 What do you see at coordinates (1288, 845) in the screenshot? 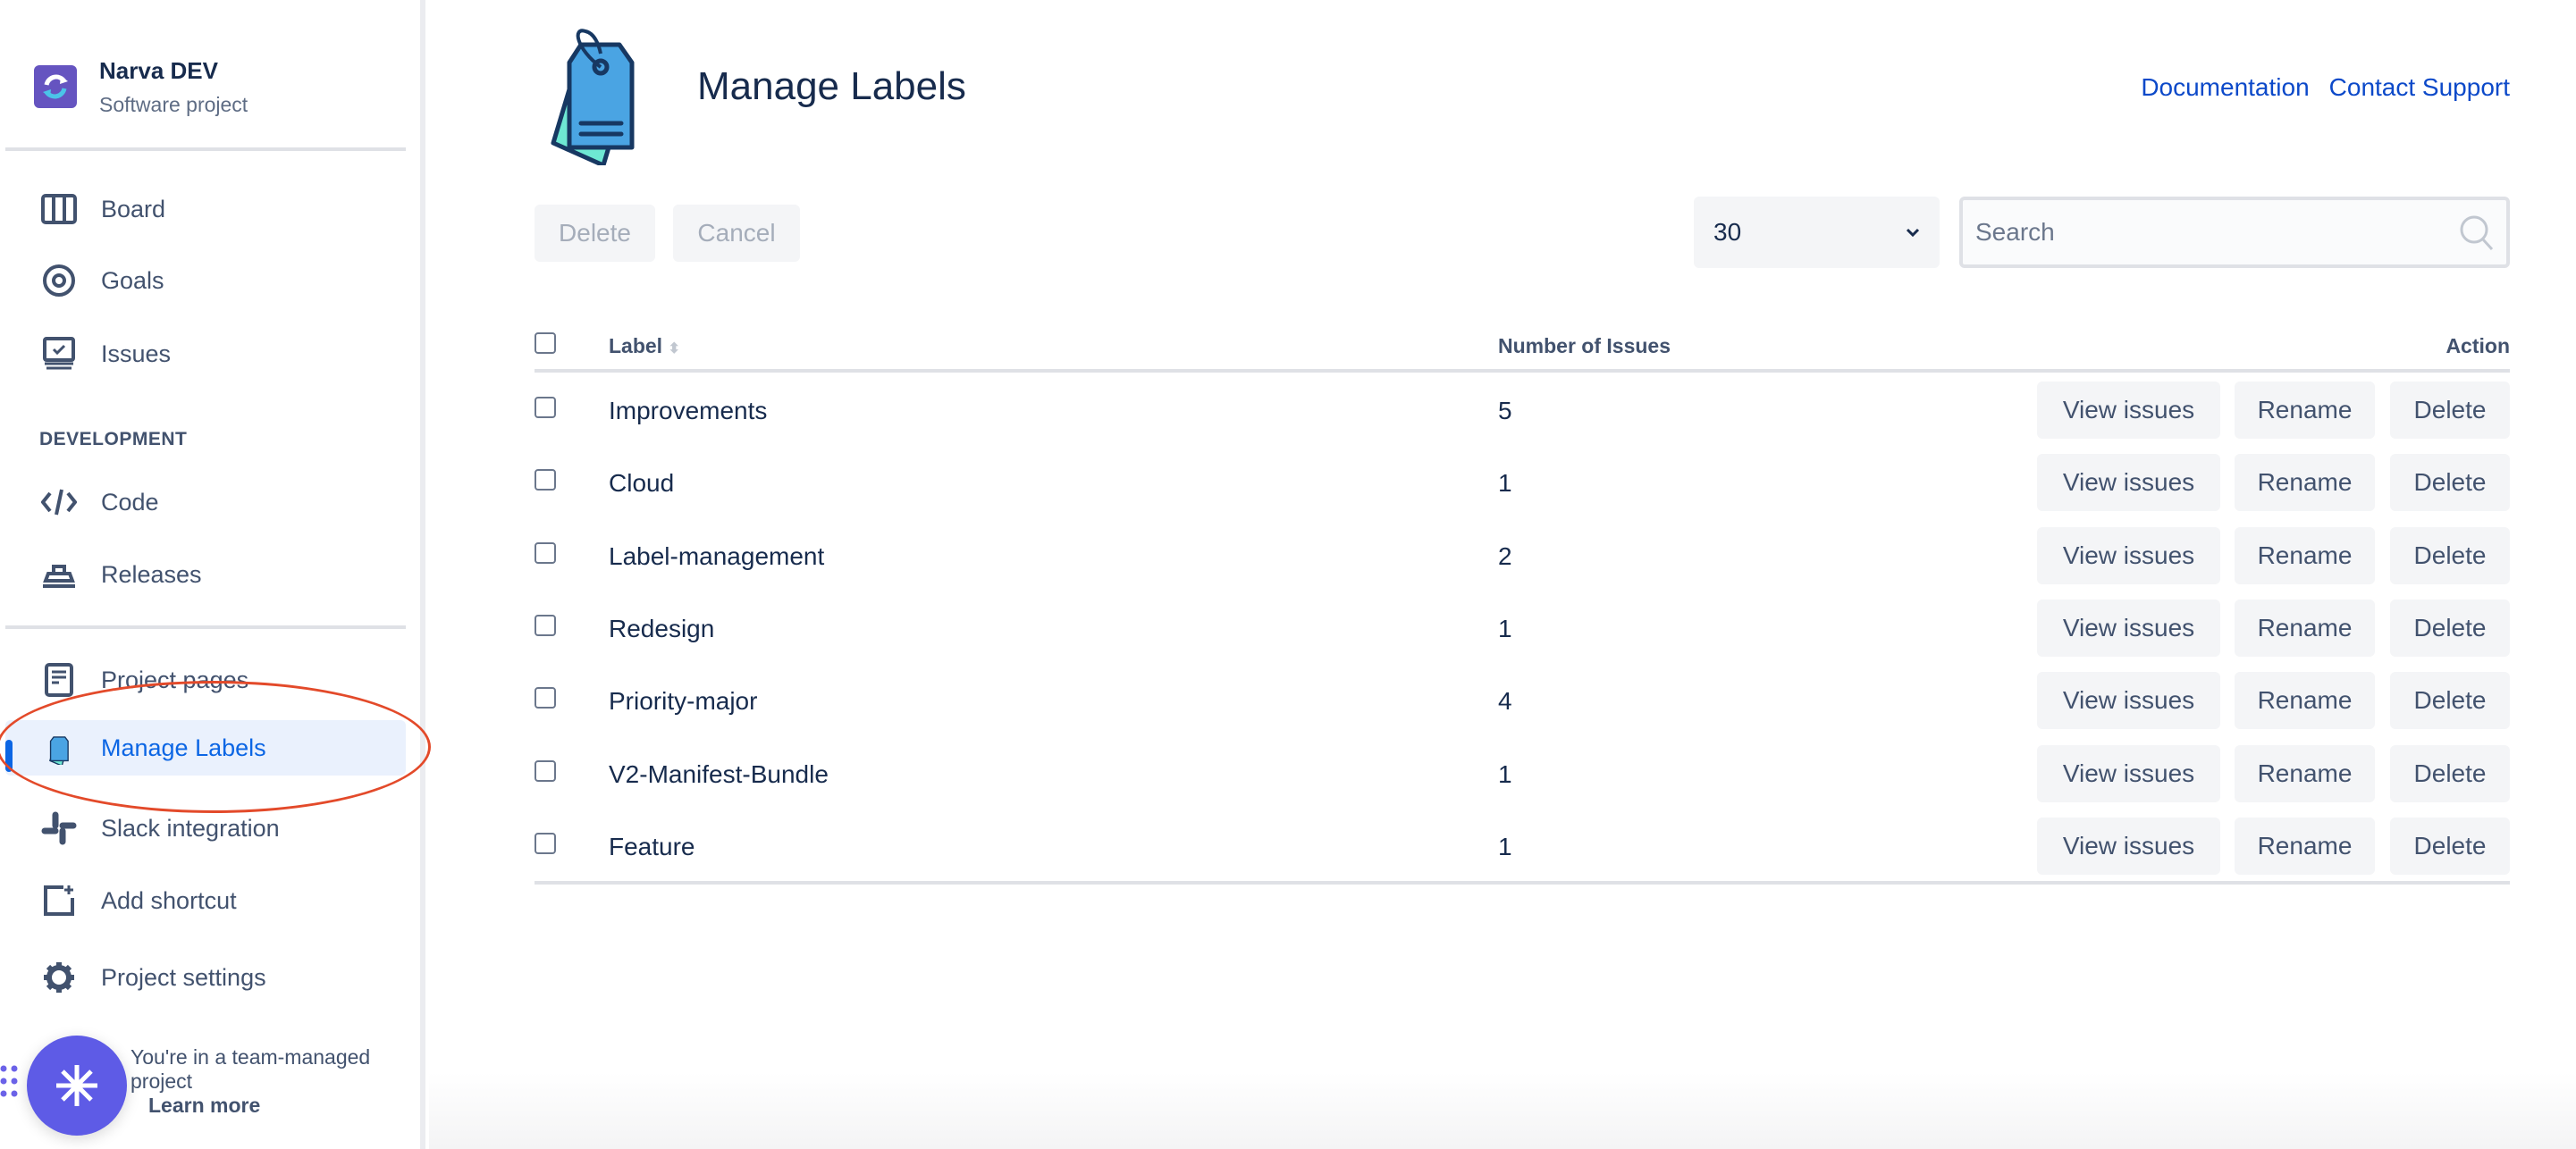
I see `table-row: Feature 1 View issues Rename Delete` at bounding box center [1288, 845].